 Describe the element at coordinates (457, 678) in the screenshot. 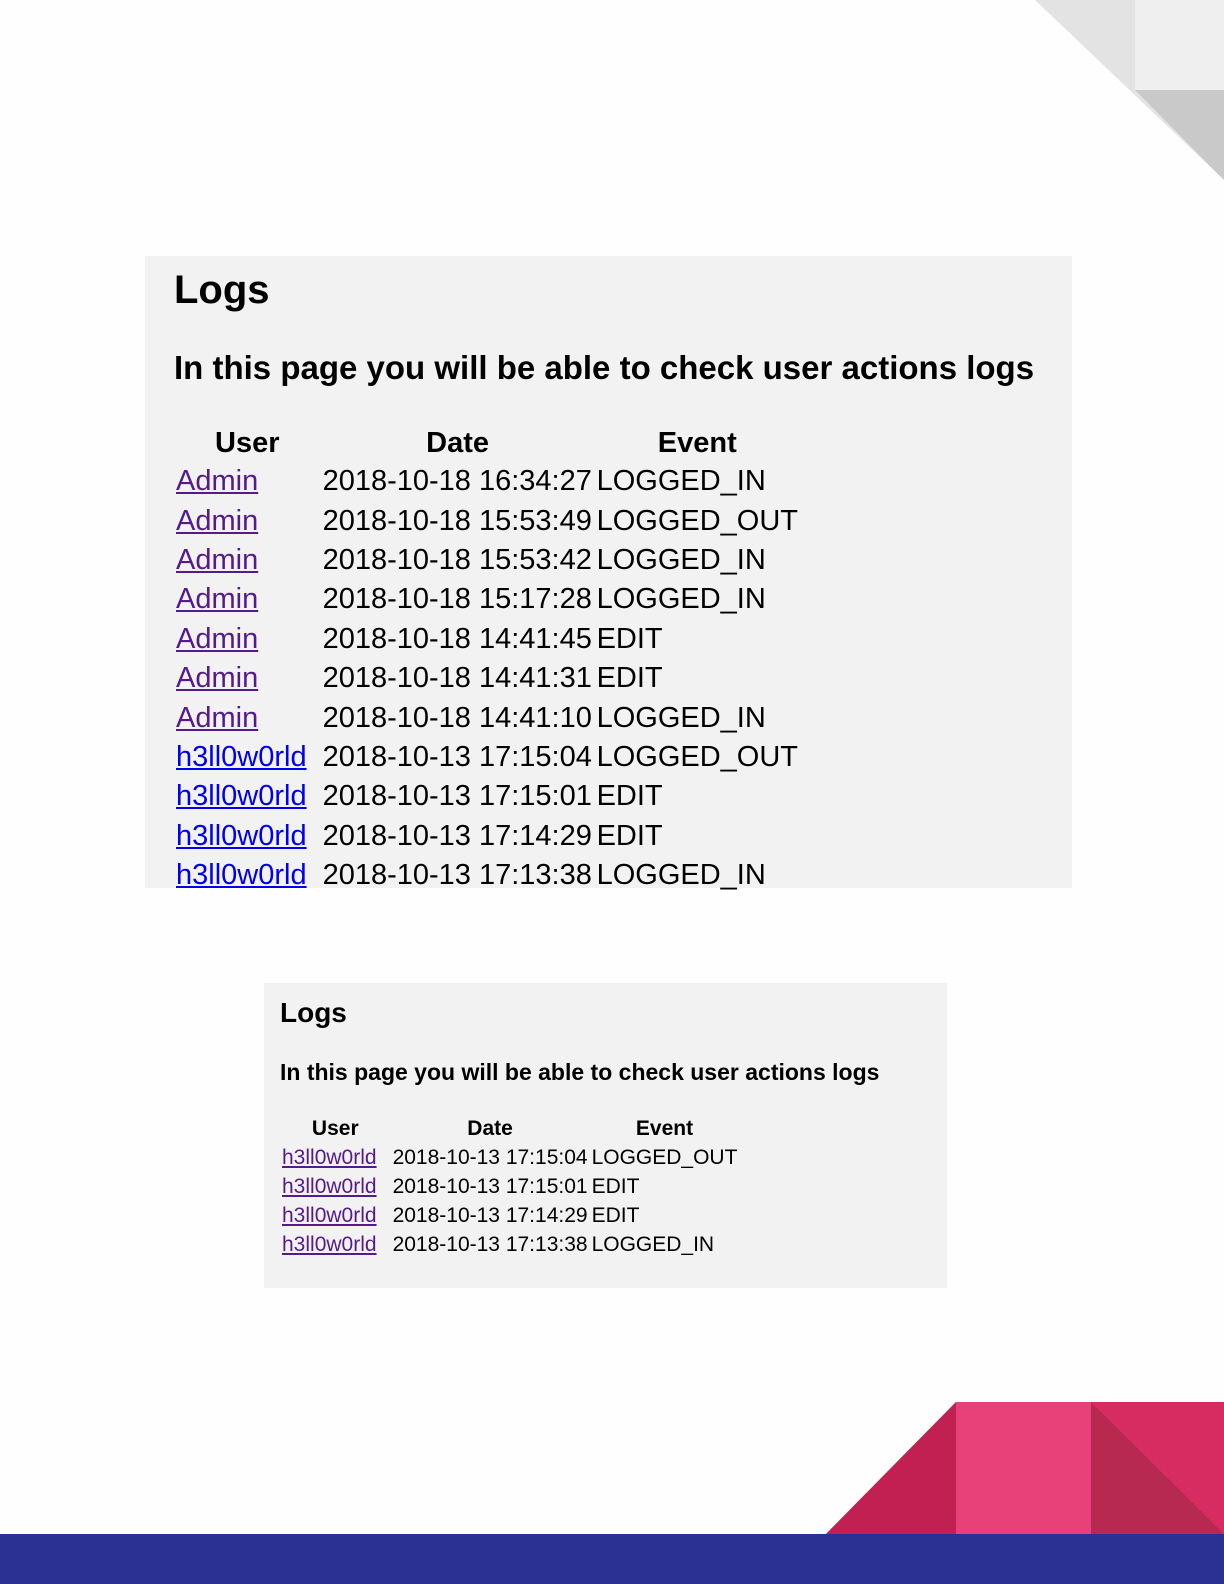

I see `date-cell: 2018-10-18 14:41:31` at that location.